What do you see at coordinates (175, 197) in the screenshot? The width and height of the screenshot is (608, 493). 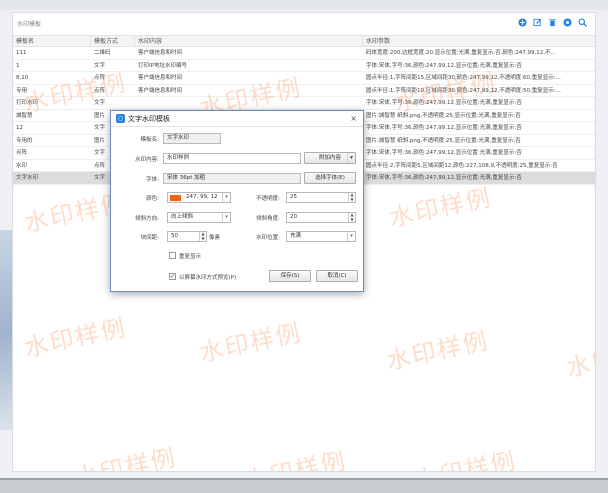 I see `color-swatch` at bounding box center [175, 197].